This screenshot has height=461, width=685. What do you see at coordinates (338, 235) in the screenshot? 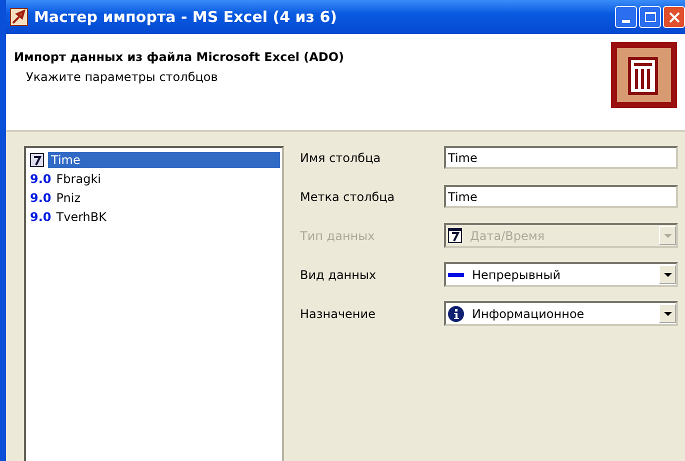
I see `field-label: Тип данных` at bounding box center [338, 235].